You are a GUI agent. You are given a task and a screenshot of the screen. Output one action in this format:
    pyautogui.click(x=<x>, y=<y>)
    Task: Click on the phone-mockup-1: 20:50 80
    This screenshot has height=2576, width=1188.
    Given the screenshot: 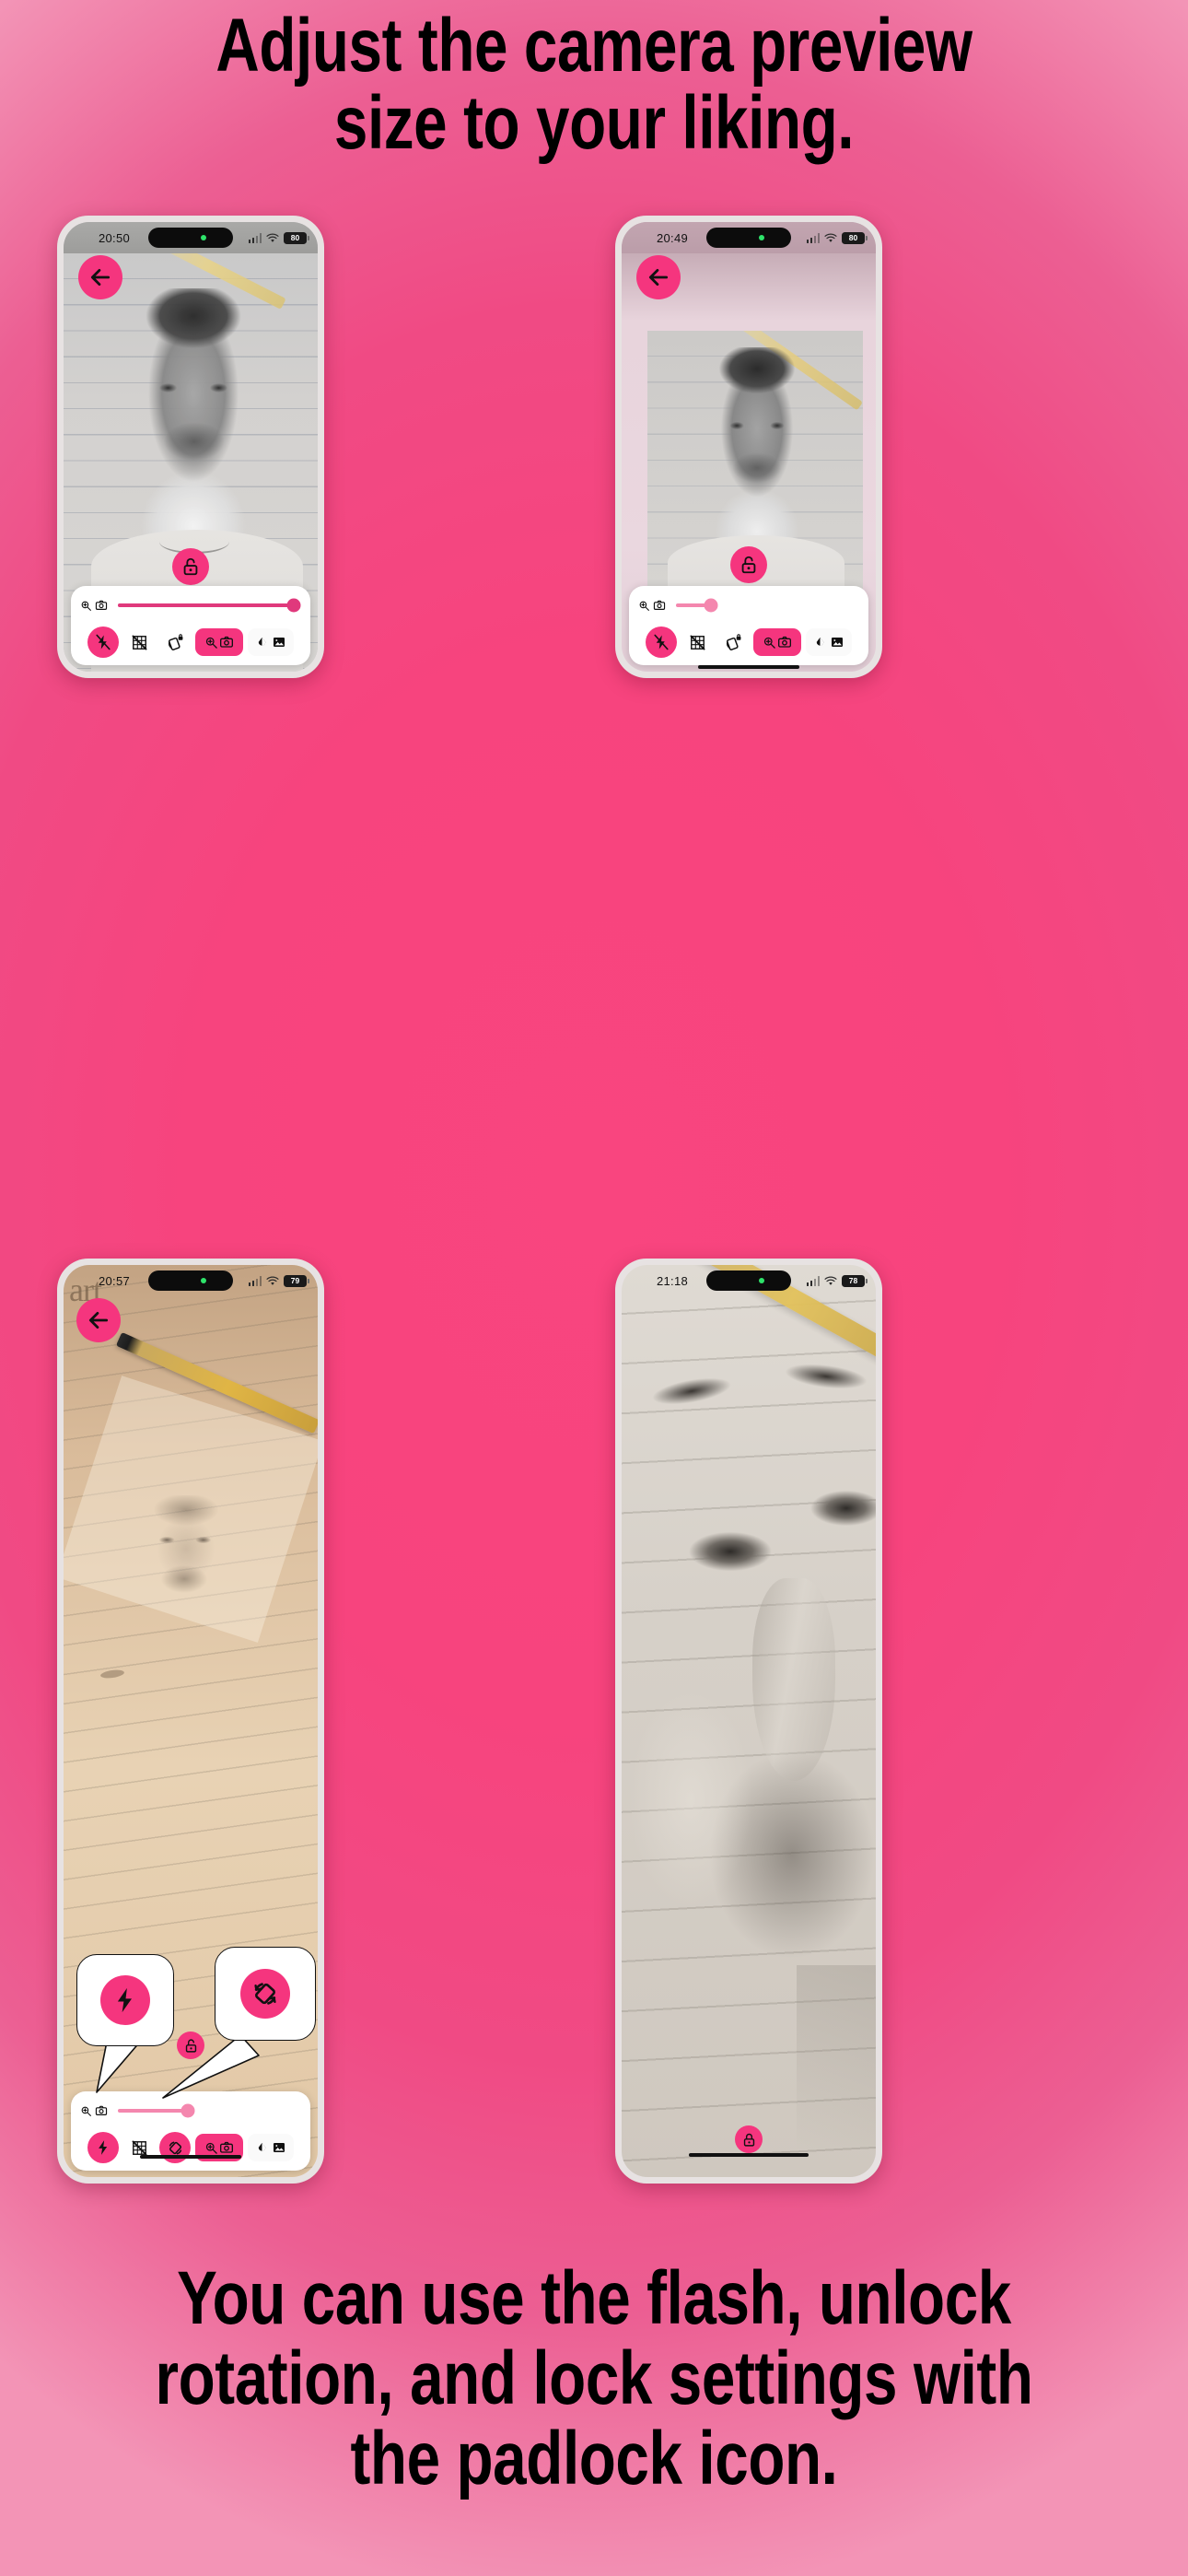 What is the action you would take?
    pyautogui.click(x=190, y=447)
    